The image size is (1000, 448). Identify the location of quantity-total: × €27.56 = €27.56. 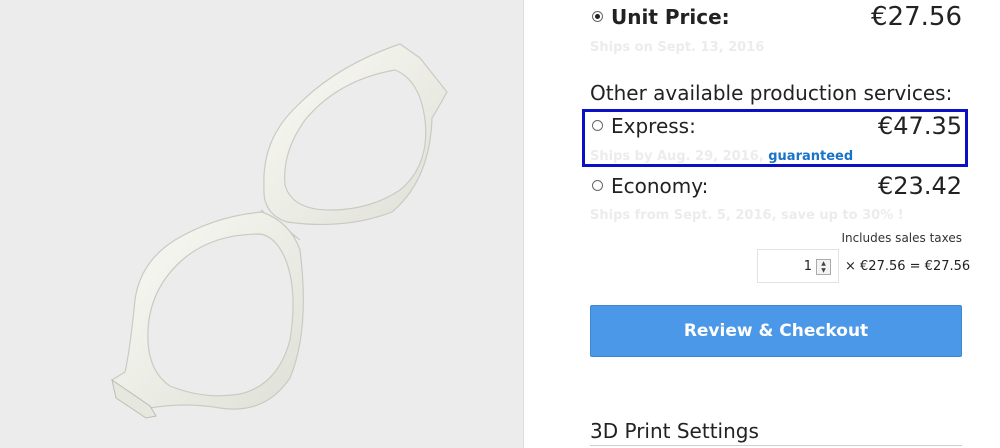
(908, 266).